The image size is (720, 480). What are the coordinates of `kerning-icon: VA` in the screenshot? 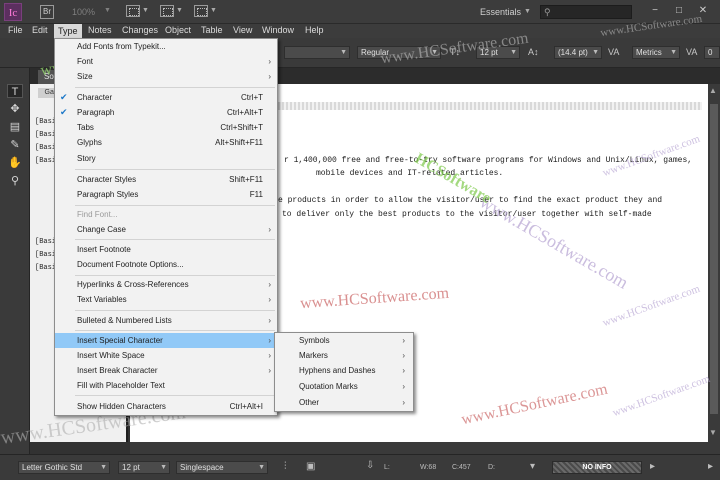 It's located at (614, 52).